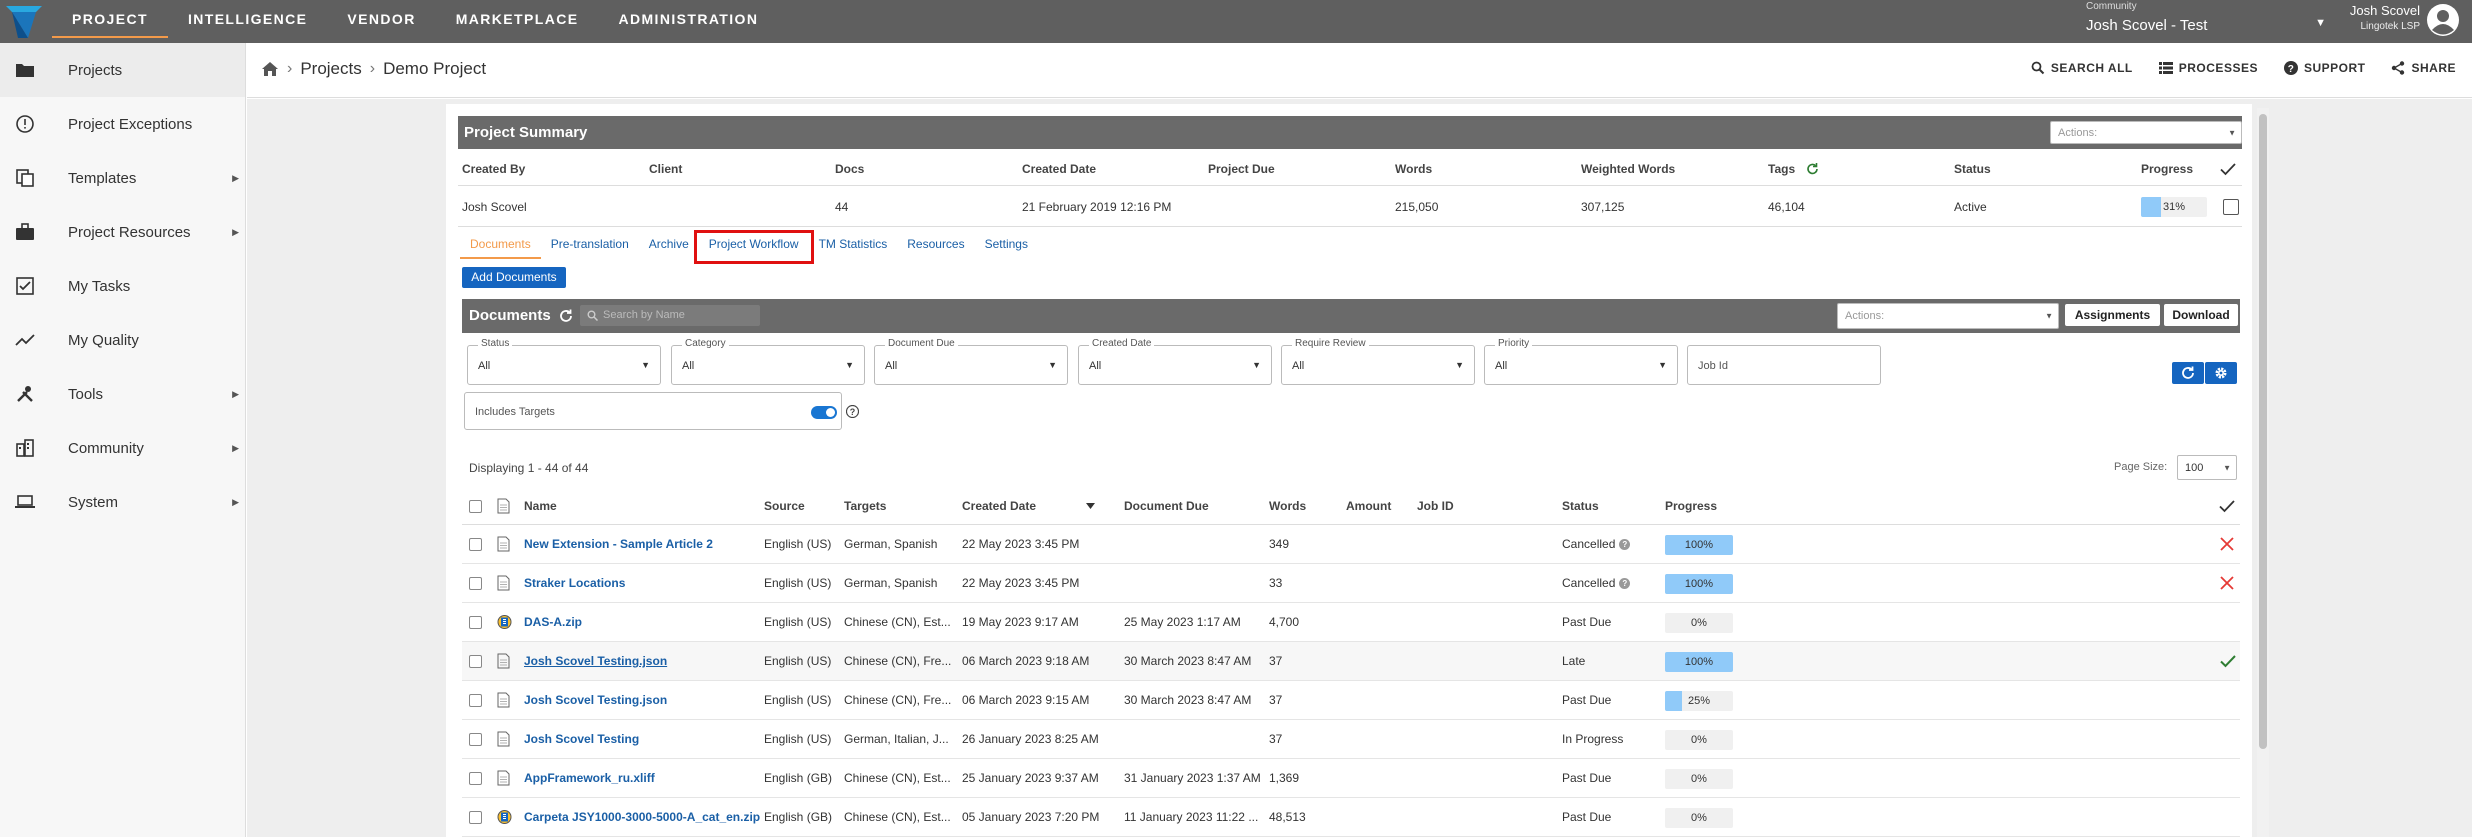 This screenshot has height=837, width=2472. I want to click on select-all-checkbox, so click(475, 506).